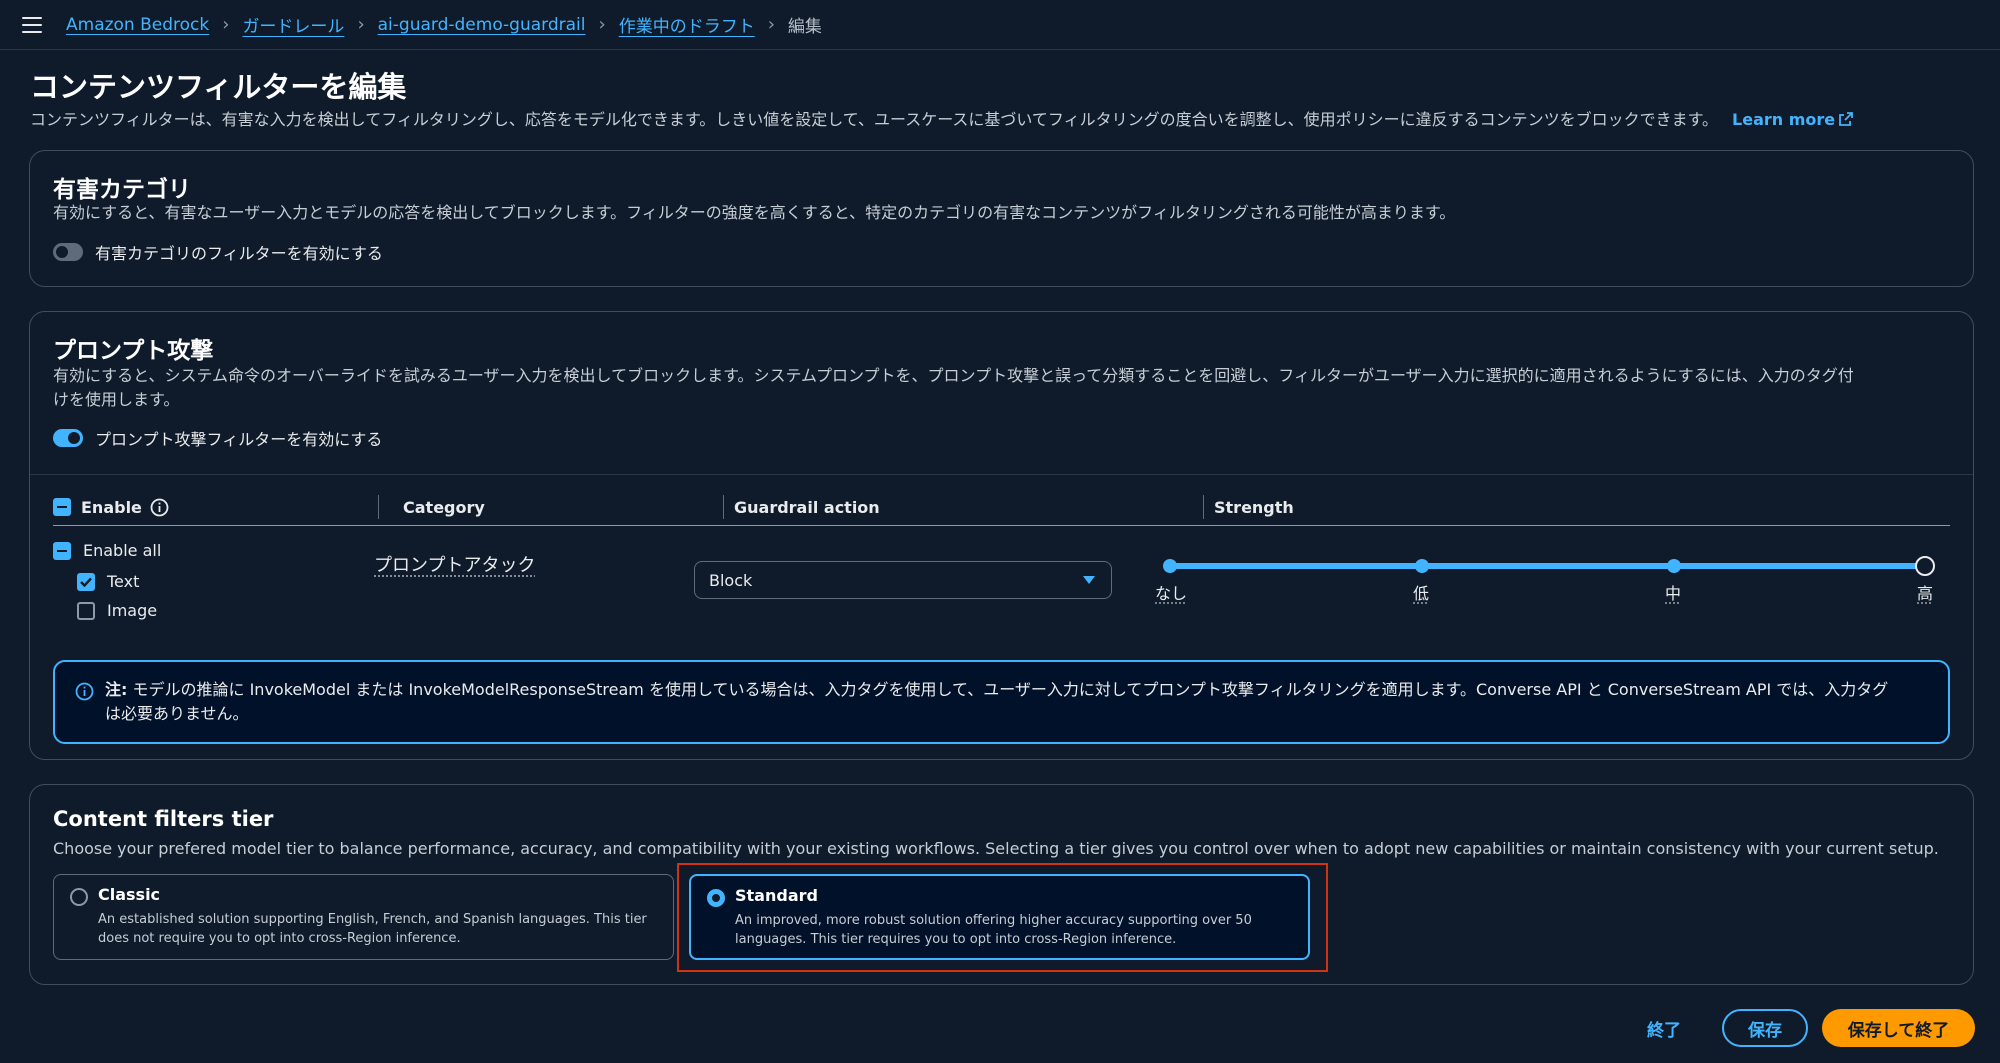 The width and height of the screenshot is (2000, 1063). What do you see at coordinates (79, 897) in the screenshot?
I see `classic-radio` at bounding box center [79, 897].